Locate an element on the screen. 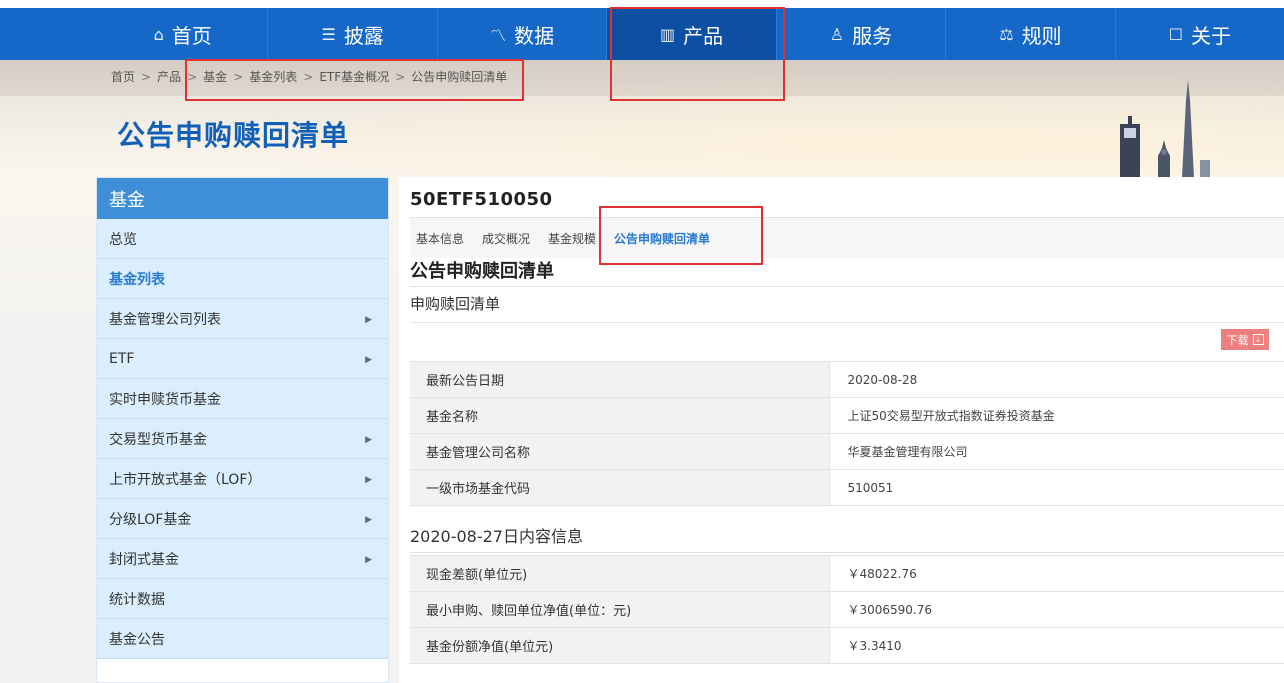 The image size is (1284, 683). sidebar-item-lof: 上市开放式基金（LOF） ▶ is located at coordinates (242, 479).